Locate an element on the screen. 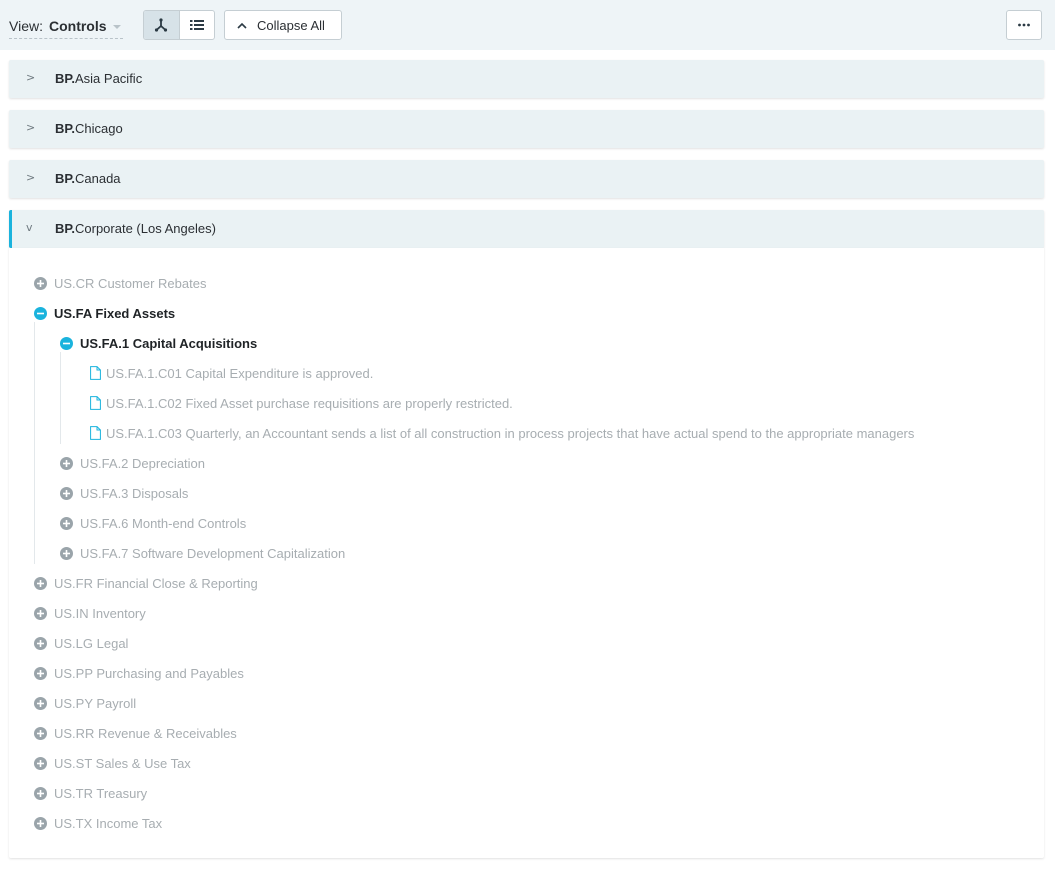 The image size is (1055, 872). tree-item-us-fa-2: US.FA.2 Depreciation is located at coordinates (132, 463).